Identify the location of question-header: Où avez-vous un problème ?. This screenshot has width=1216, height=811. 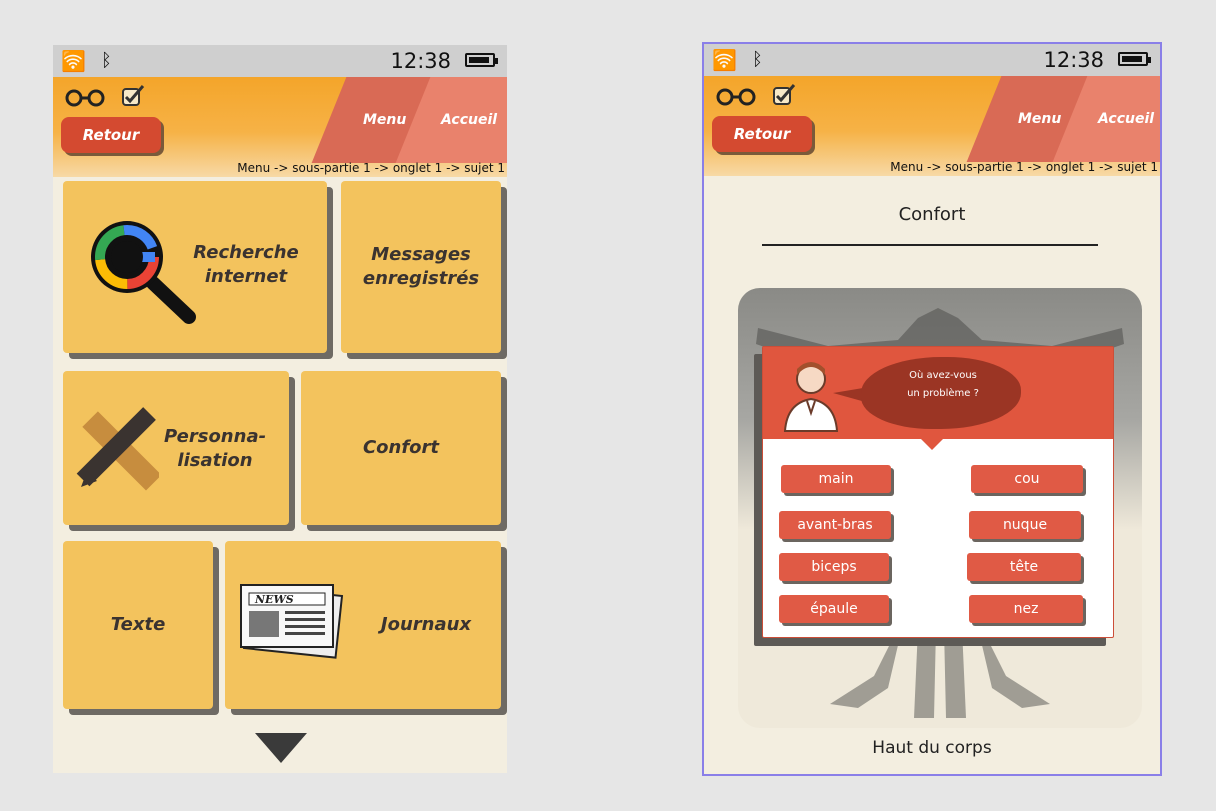
(938, 393).